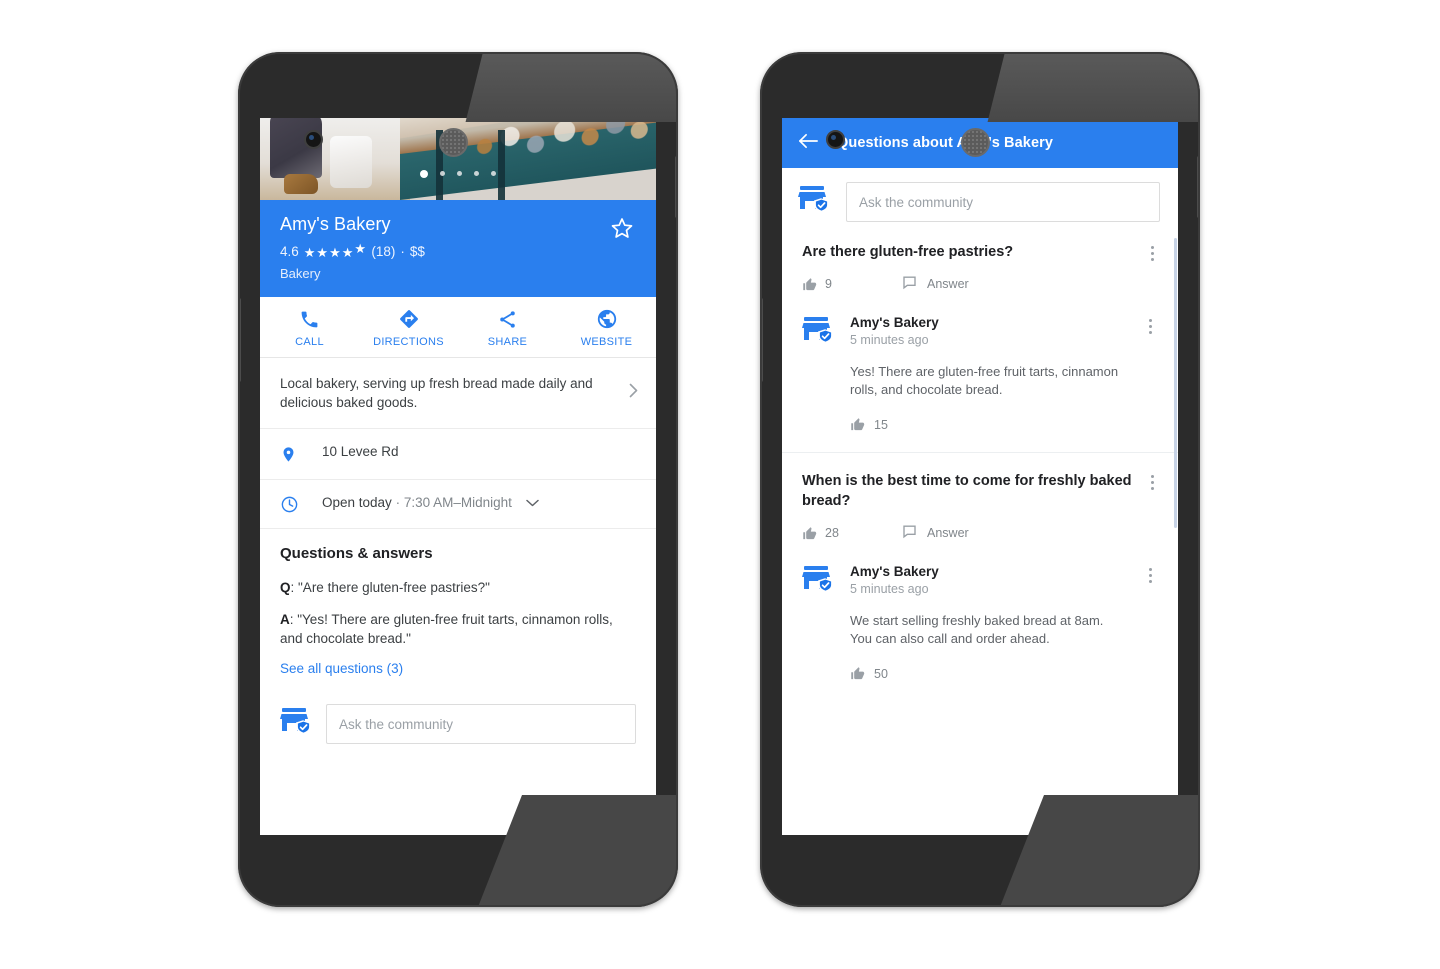  Describe the element at coordinates (622, 228) in the screenshot. I see `save-star-icon` at that location.